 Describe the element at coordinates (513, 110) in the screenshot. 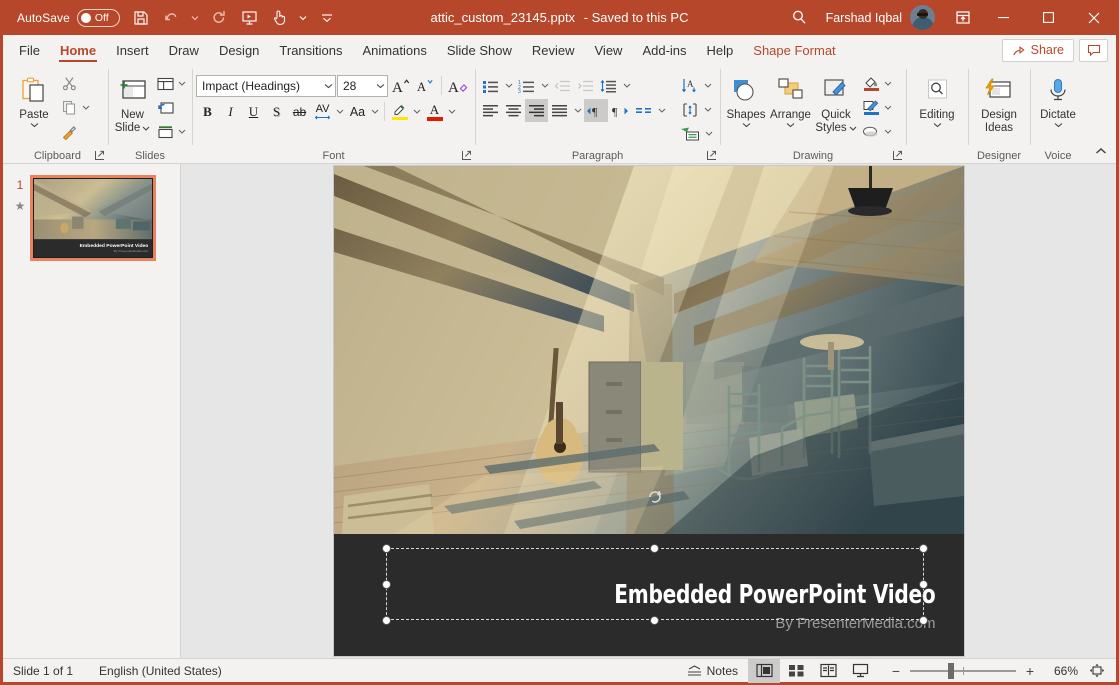

I see `center-button` at that location.